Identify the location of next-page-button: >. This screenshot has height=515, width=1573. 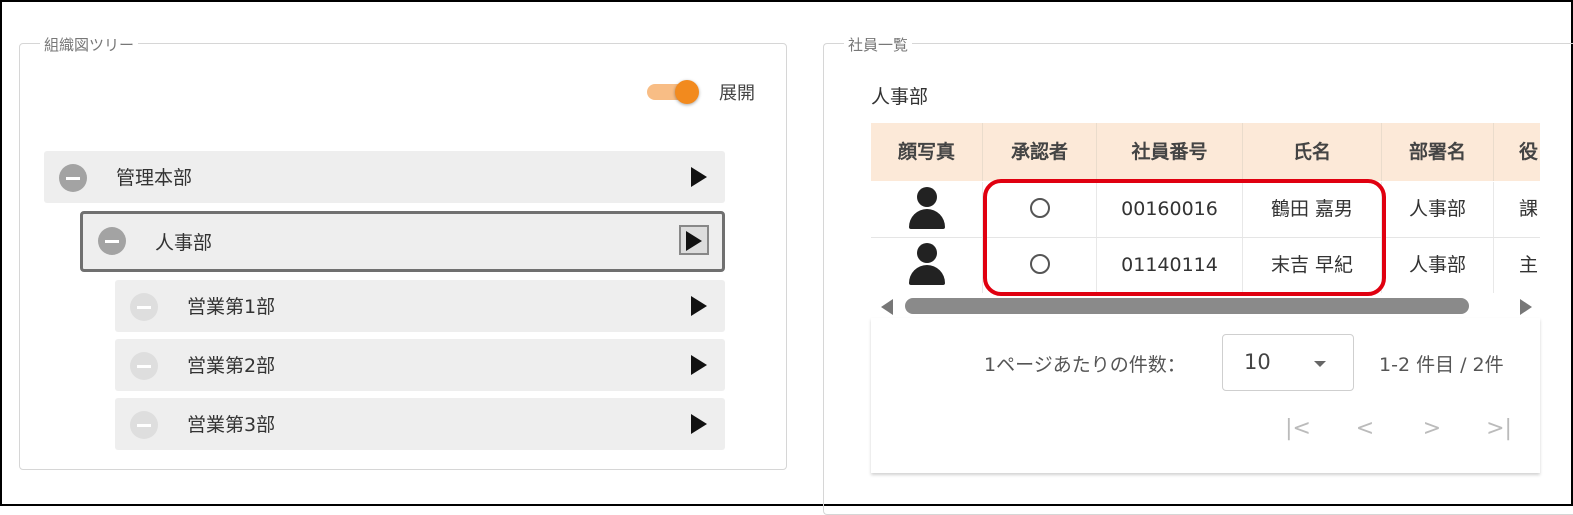
(1432, 429).